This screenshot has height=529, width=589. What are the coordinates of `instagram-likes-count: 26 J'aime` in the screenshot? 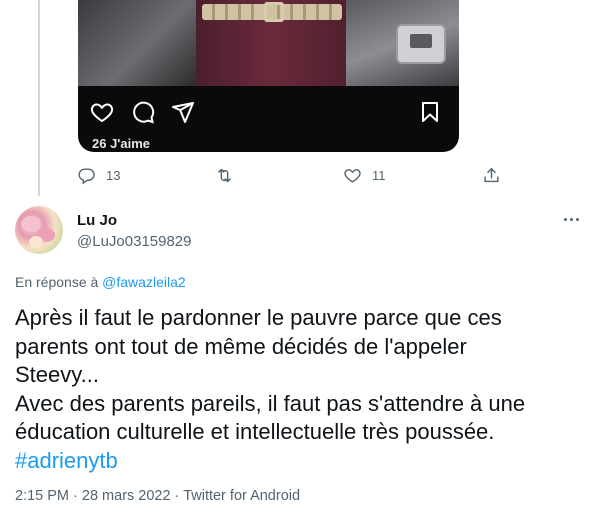 It's located at (121, 143).